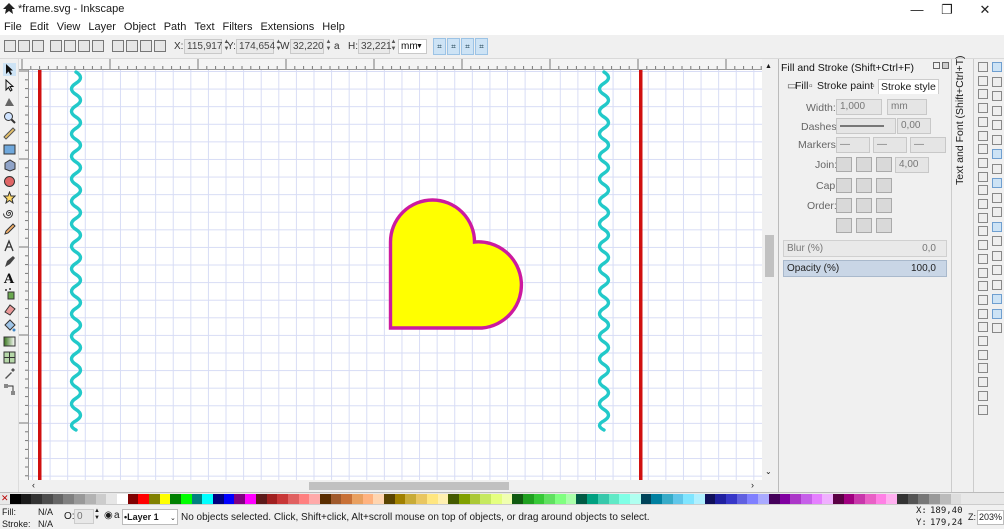  Describe the element at coordinates (238, 27) in the screenshot. I see `menu-filters: Filters` at that location.